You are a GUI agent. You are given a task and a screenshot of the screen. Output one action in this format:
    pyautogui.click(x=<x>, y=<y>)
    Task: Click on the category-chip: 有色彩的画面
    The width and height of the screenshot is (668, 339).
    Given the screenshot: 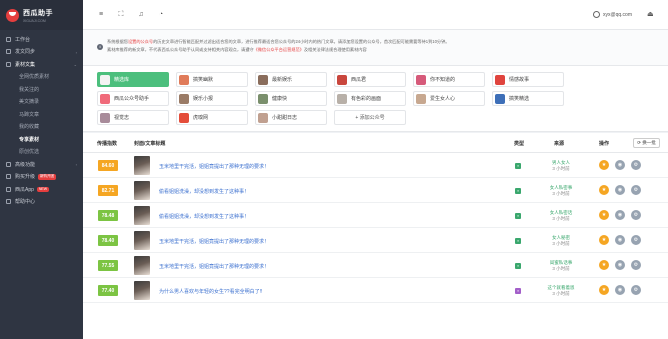 What is the action you would take?
    pyautogui.click(x=370, y=98)
    